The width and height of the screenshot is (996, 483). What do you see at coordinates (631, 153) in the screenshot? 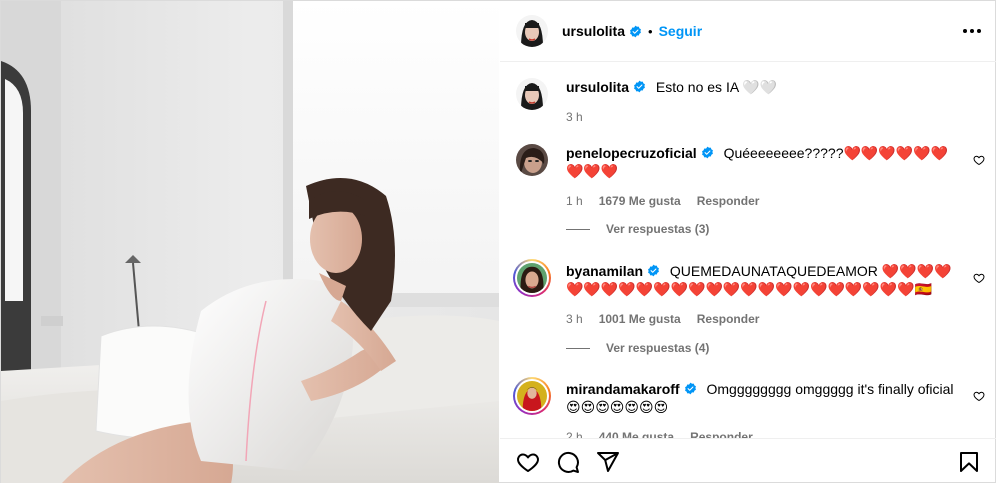
I see `comment-username: penelopecruzoficial` at bounding box center [631, 153].